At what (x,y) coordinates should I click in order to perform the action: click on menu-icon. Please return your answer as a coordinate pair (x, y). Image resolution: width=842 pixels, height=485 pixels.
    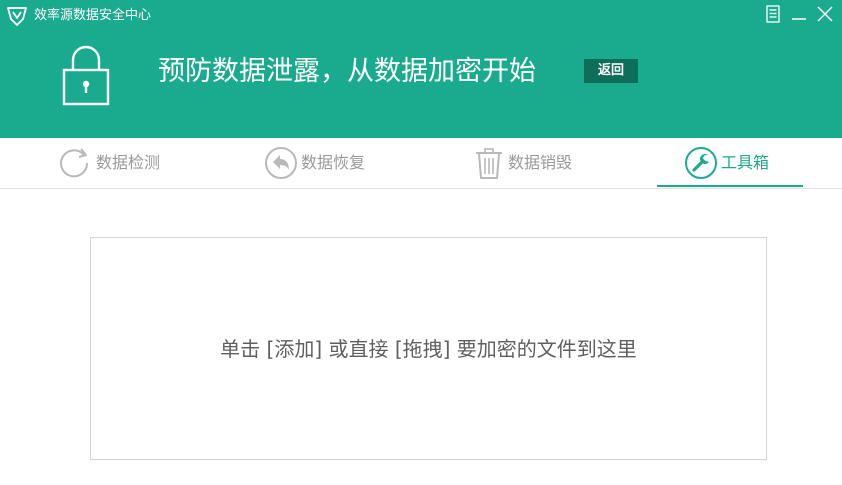
    Looking at the image, I should click on (773, 14).